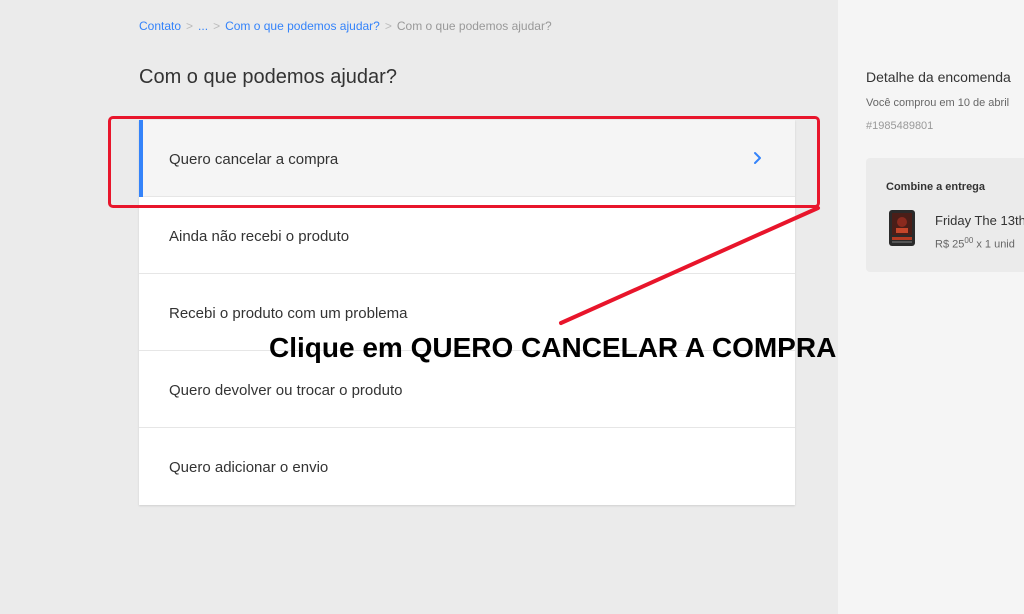 Image resolution: width=1024 pixels, height=614 pixels. I want to click on option-label: Recebi o produto com um problema, so click(288, 313).